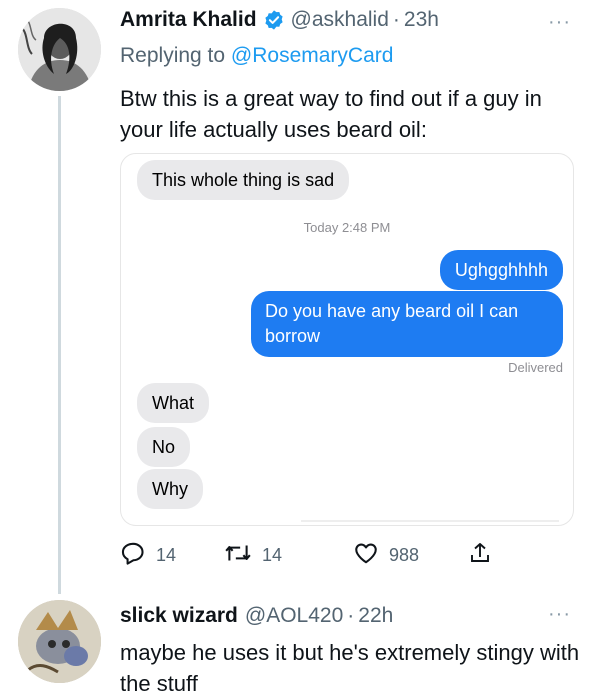  I want to click on replying-prefix: Replying to, so click(173, 55).